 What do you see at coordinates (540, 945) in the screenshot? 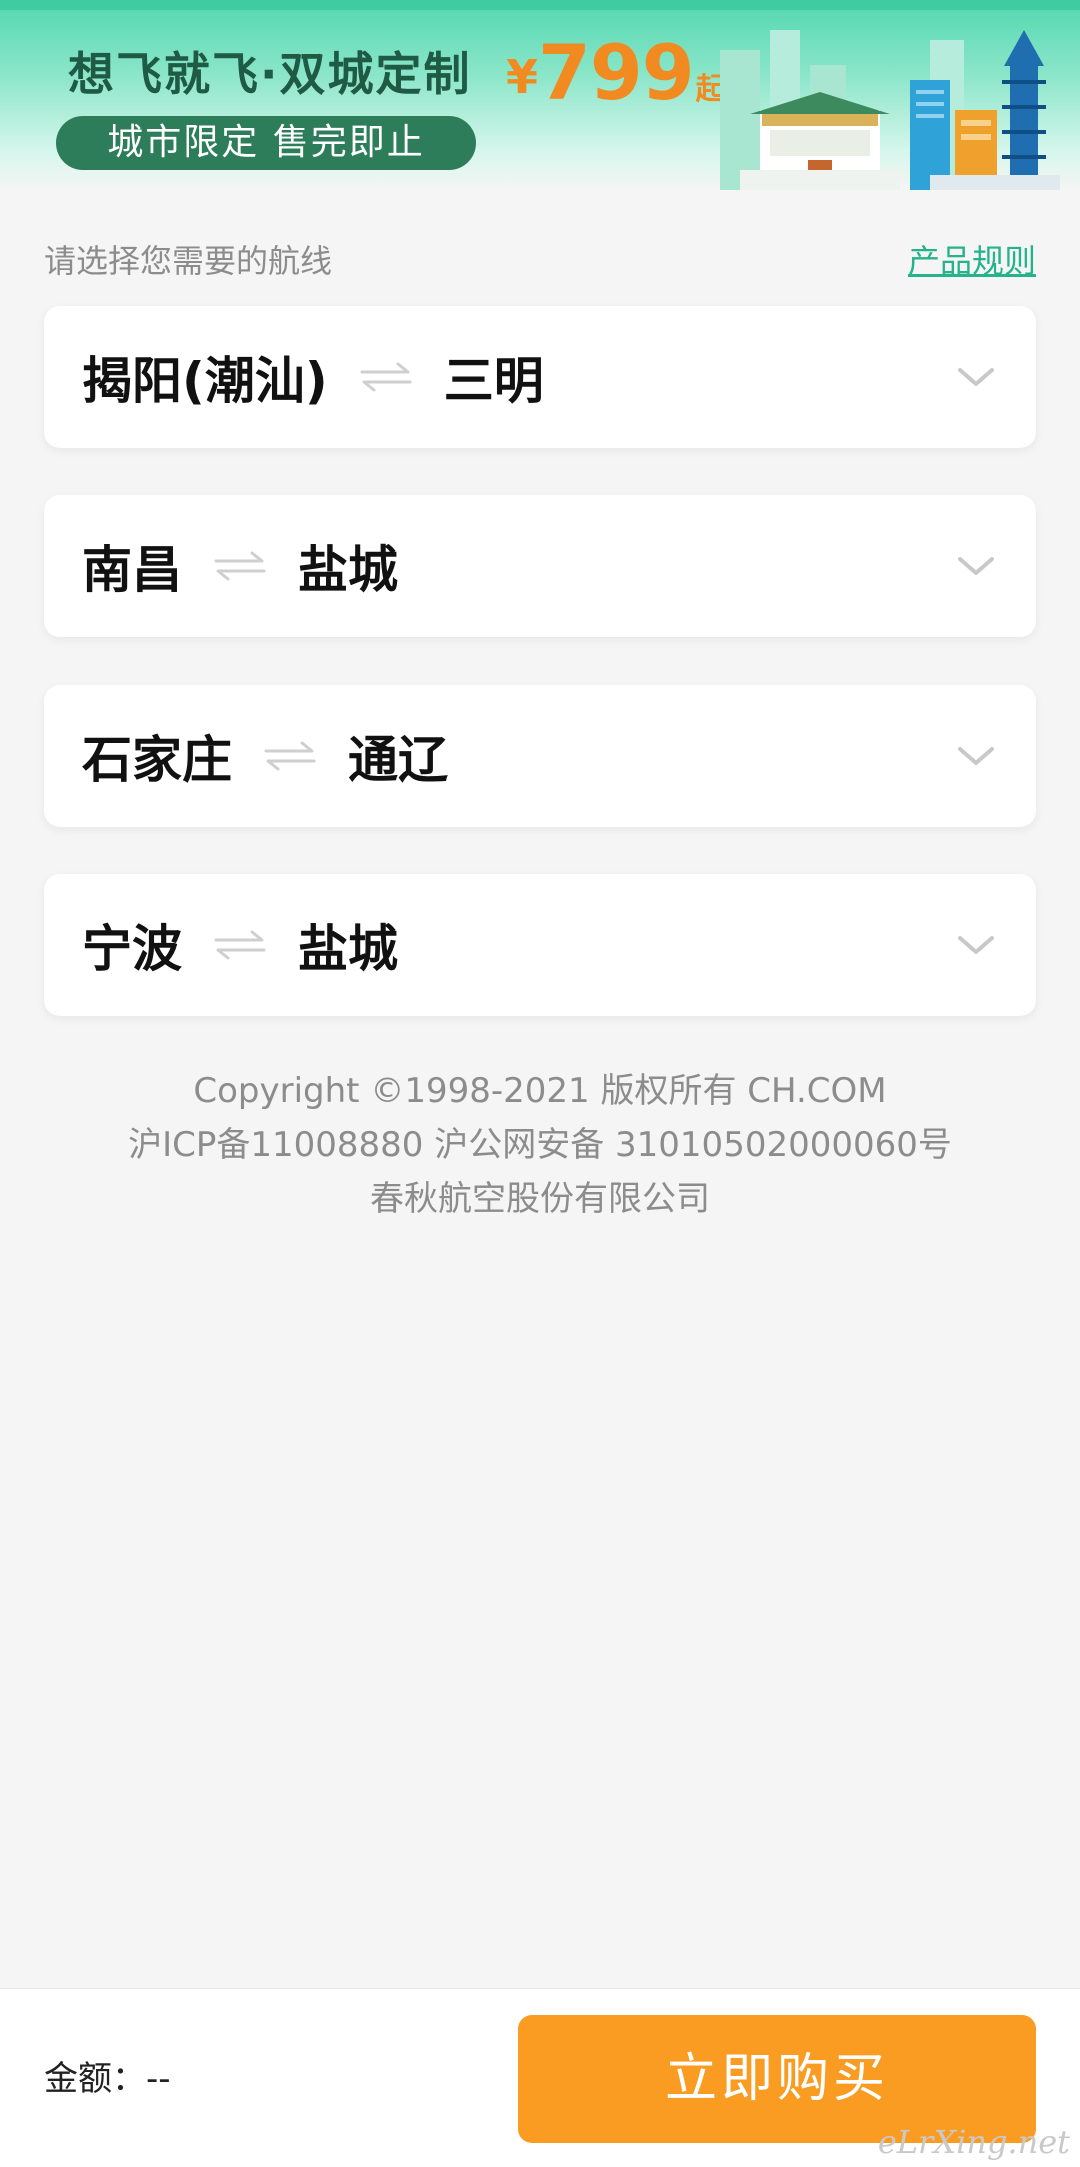
I see `route-card: 宁波 盐城` at bounding box center [540, 945].